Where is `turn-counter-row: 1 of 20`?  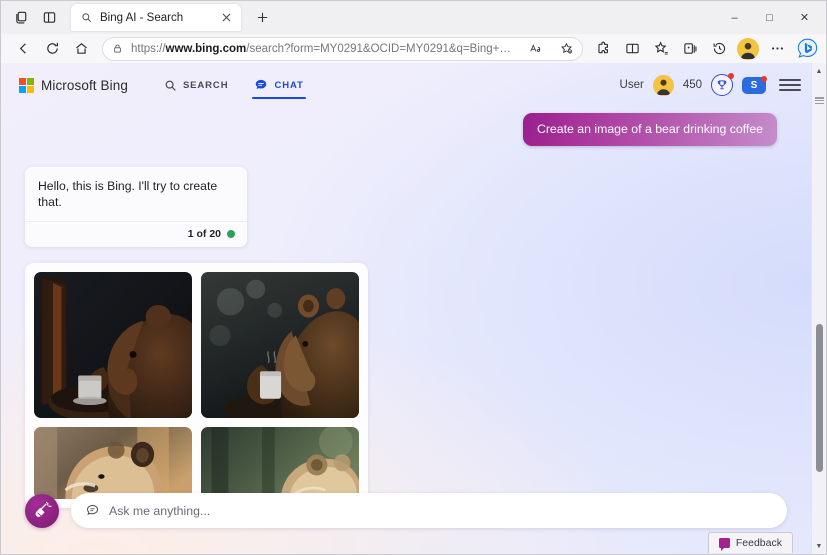
turn-counter-row: 1 of 20 is located at coordinates (136, 233).